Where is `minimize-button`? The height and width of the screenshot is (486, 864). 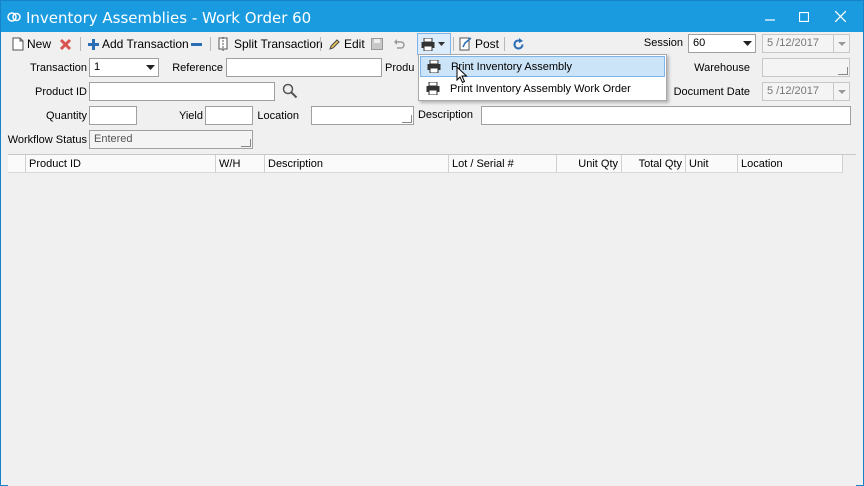 minimize-button is located at coordinates (770, 16).